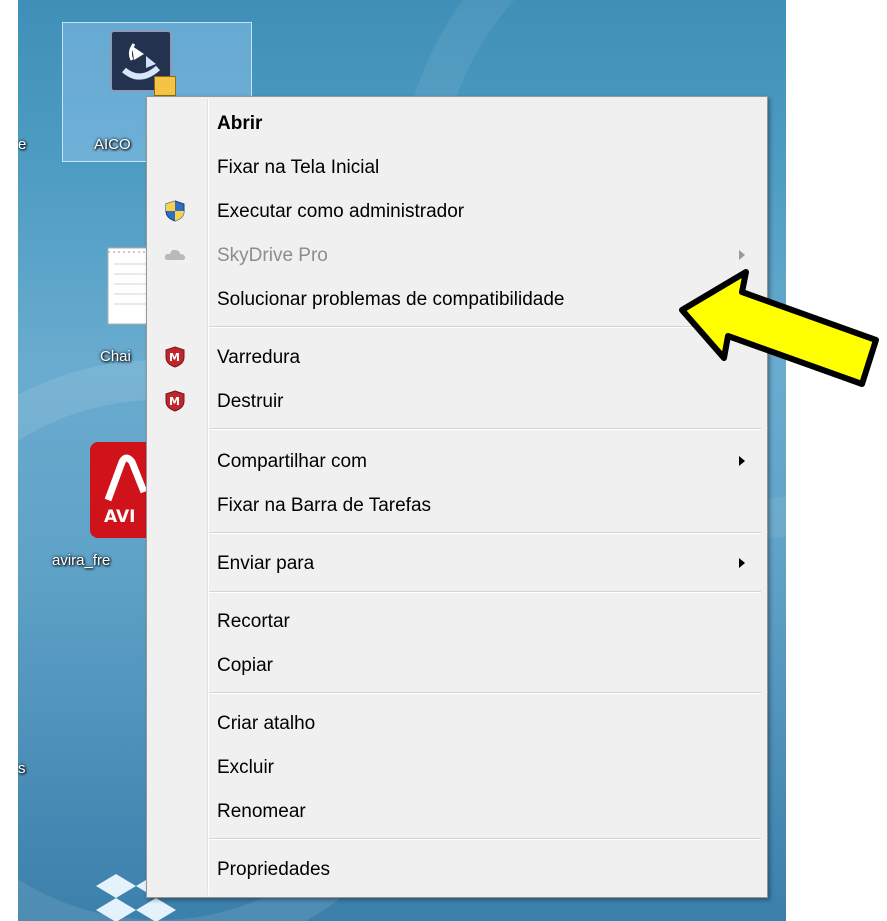  Describe the element at coordinates (391, 299) in the screenshot. I see `menu-item-label: Solucionar problemas de compatibilidade` at that location.